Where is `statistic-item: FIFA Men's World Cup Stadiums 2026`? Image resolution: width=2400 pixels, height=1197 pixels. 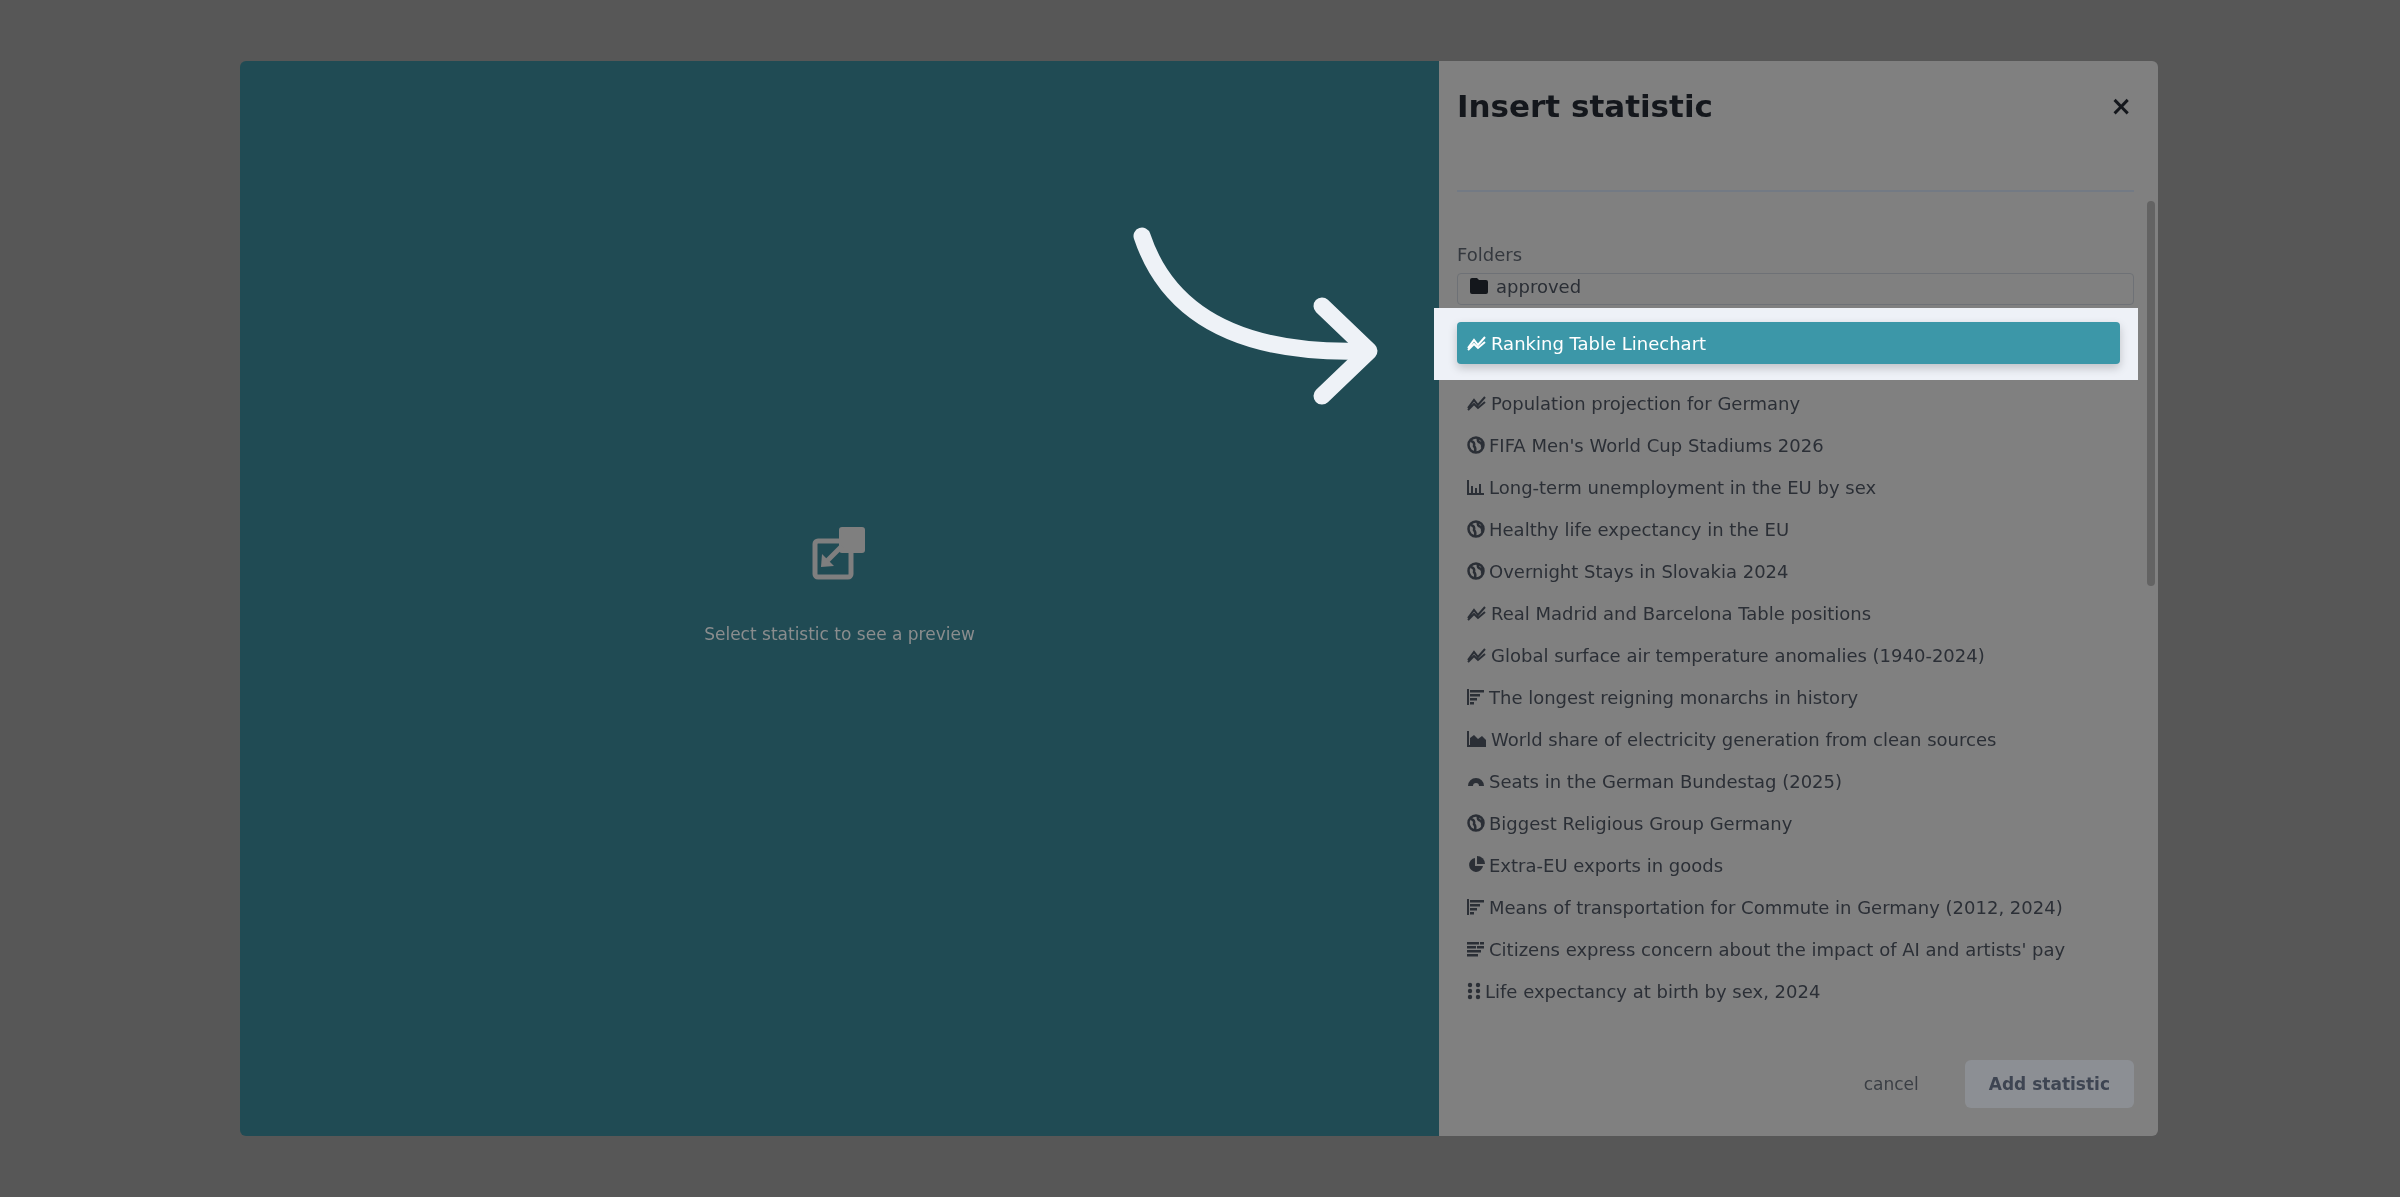 statistic-item: FIFA Men's World Cup Stadiums 2026 is located at coordinates (1785, 445).